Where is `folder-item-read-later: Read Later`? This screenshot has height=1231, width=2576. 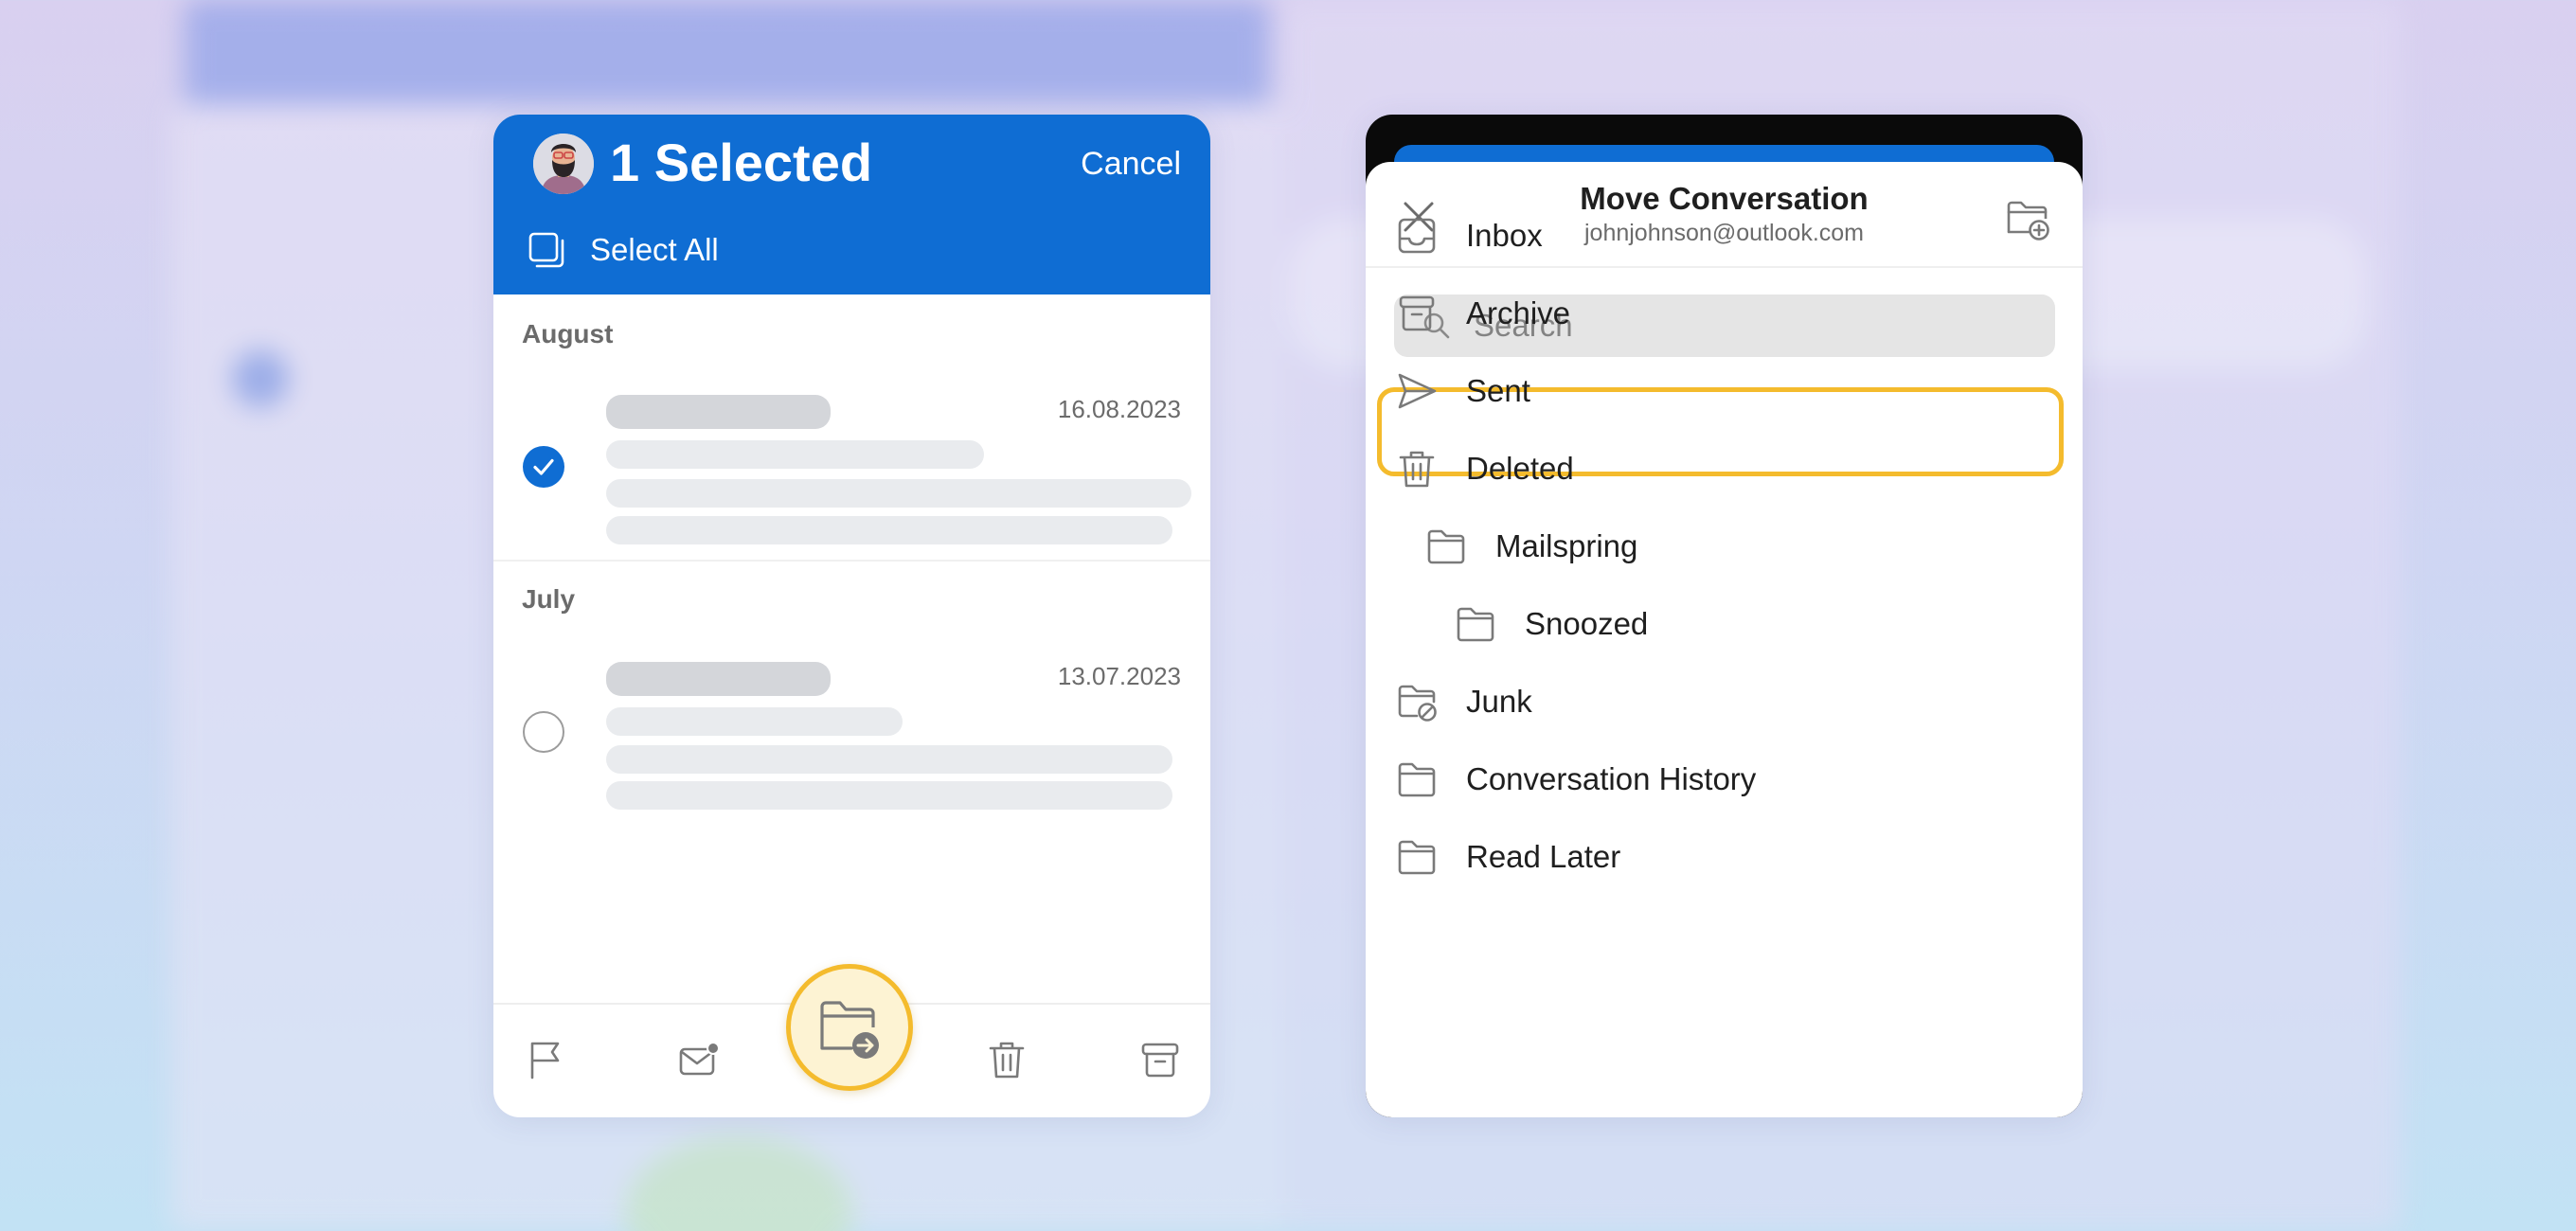
folder-item-read-later: Read Later is located at coordinates (1508, 857).